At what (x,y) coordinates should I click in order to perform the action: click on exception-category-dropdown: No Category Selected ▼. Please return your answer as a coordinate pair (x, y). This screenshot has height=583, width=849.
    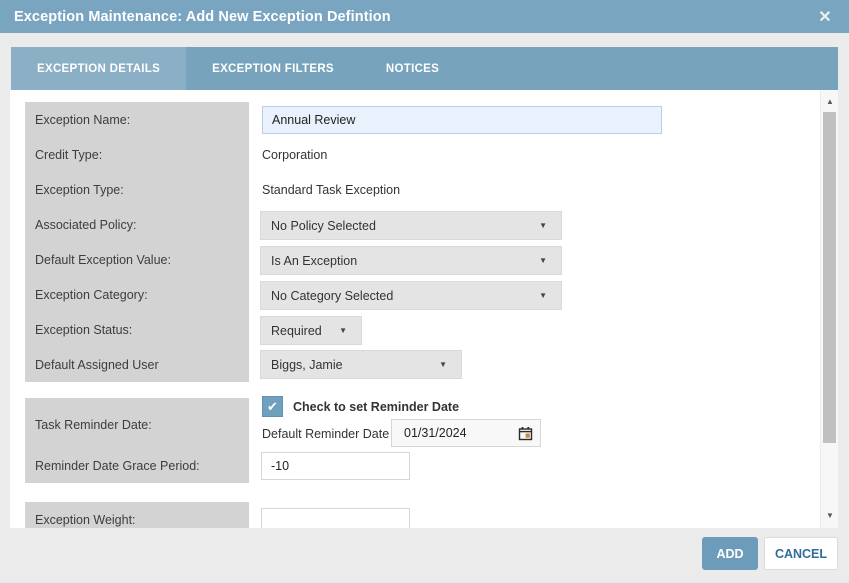
    Looking at the image, I should click on (411, 295).